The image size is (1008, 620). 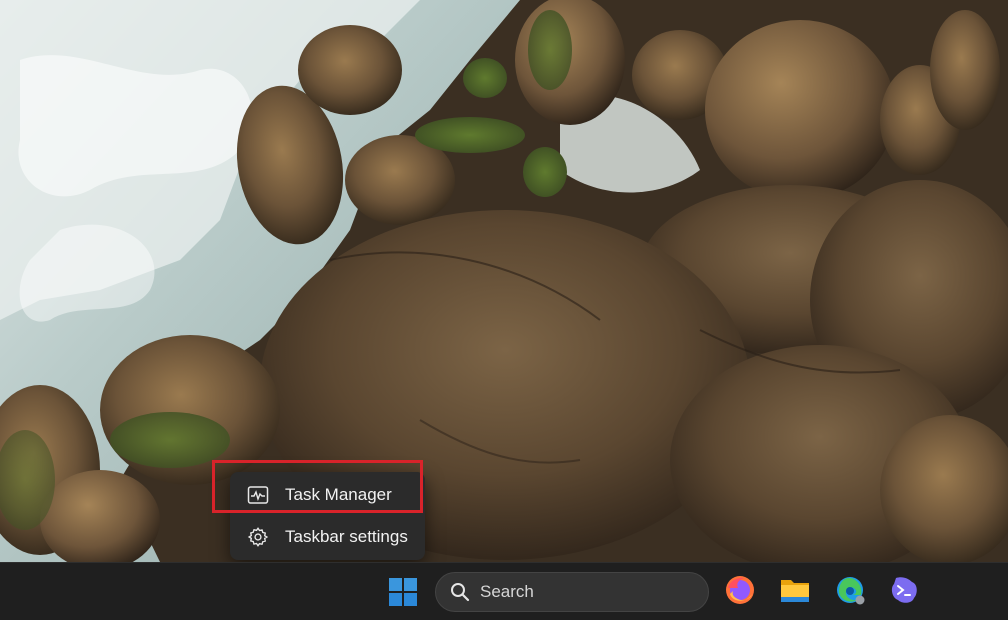 I want to click on taskbar-app-file-explorer, so click(x=795, y=592).